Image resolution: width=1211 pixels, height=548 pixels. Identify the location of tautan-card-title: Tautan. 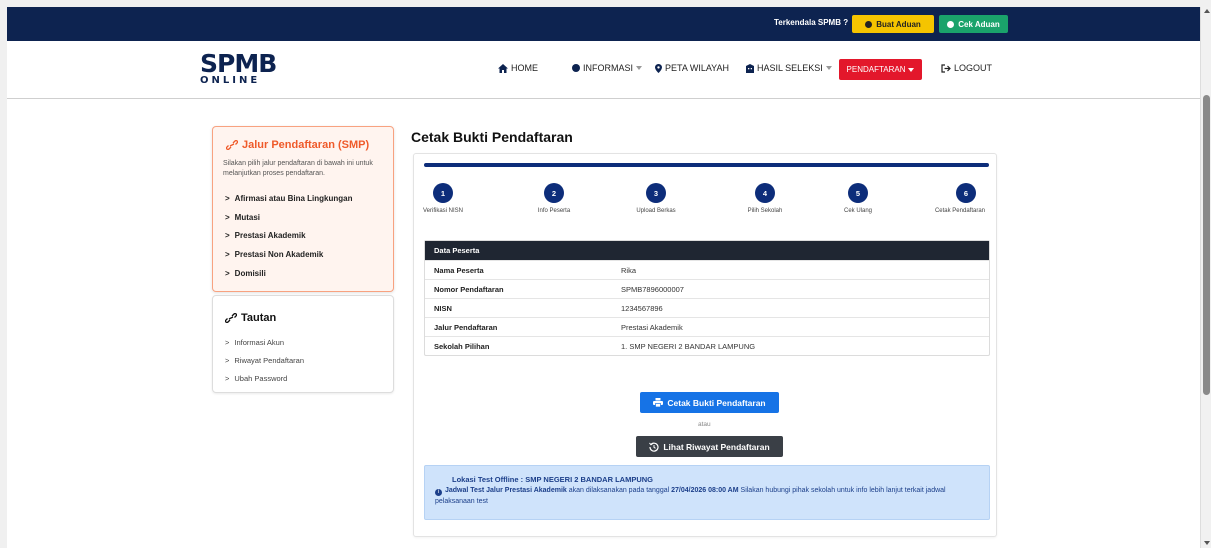
(250, 318).